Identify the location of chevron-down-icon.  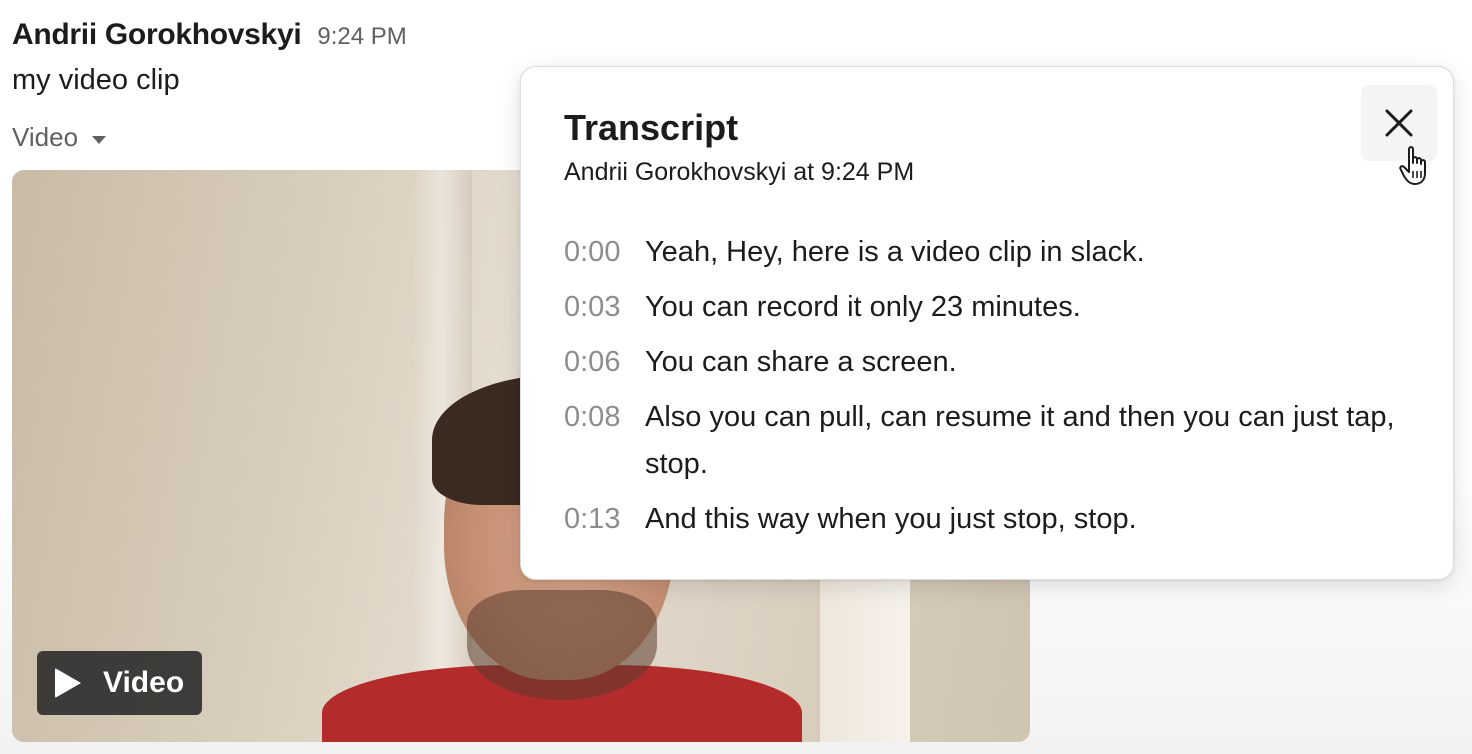
(99, 139).